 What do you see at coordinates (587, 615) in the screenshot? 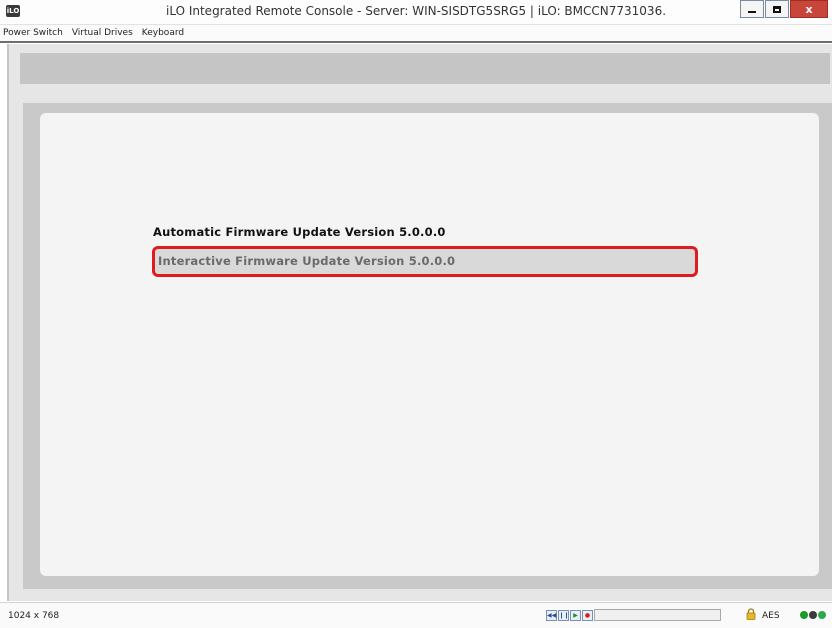
I see `record-icon: ●` at bounding box center [587, 615].